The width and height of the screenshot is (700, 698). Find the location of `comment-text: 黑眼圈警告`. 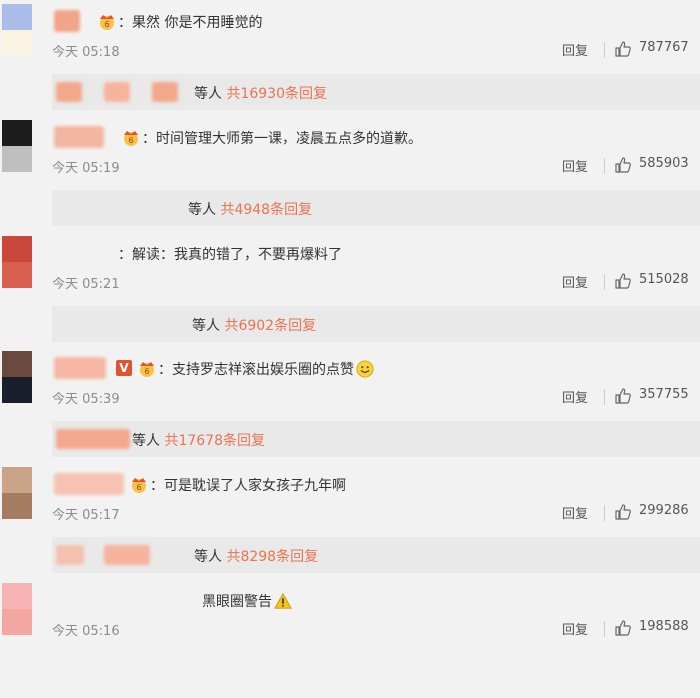

comment-text: 黑眼圈警告 is located at coordinates (247, 601).